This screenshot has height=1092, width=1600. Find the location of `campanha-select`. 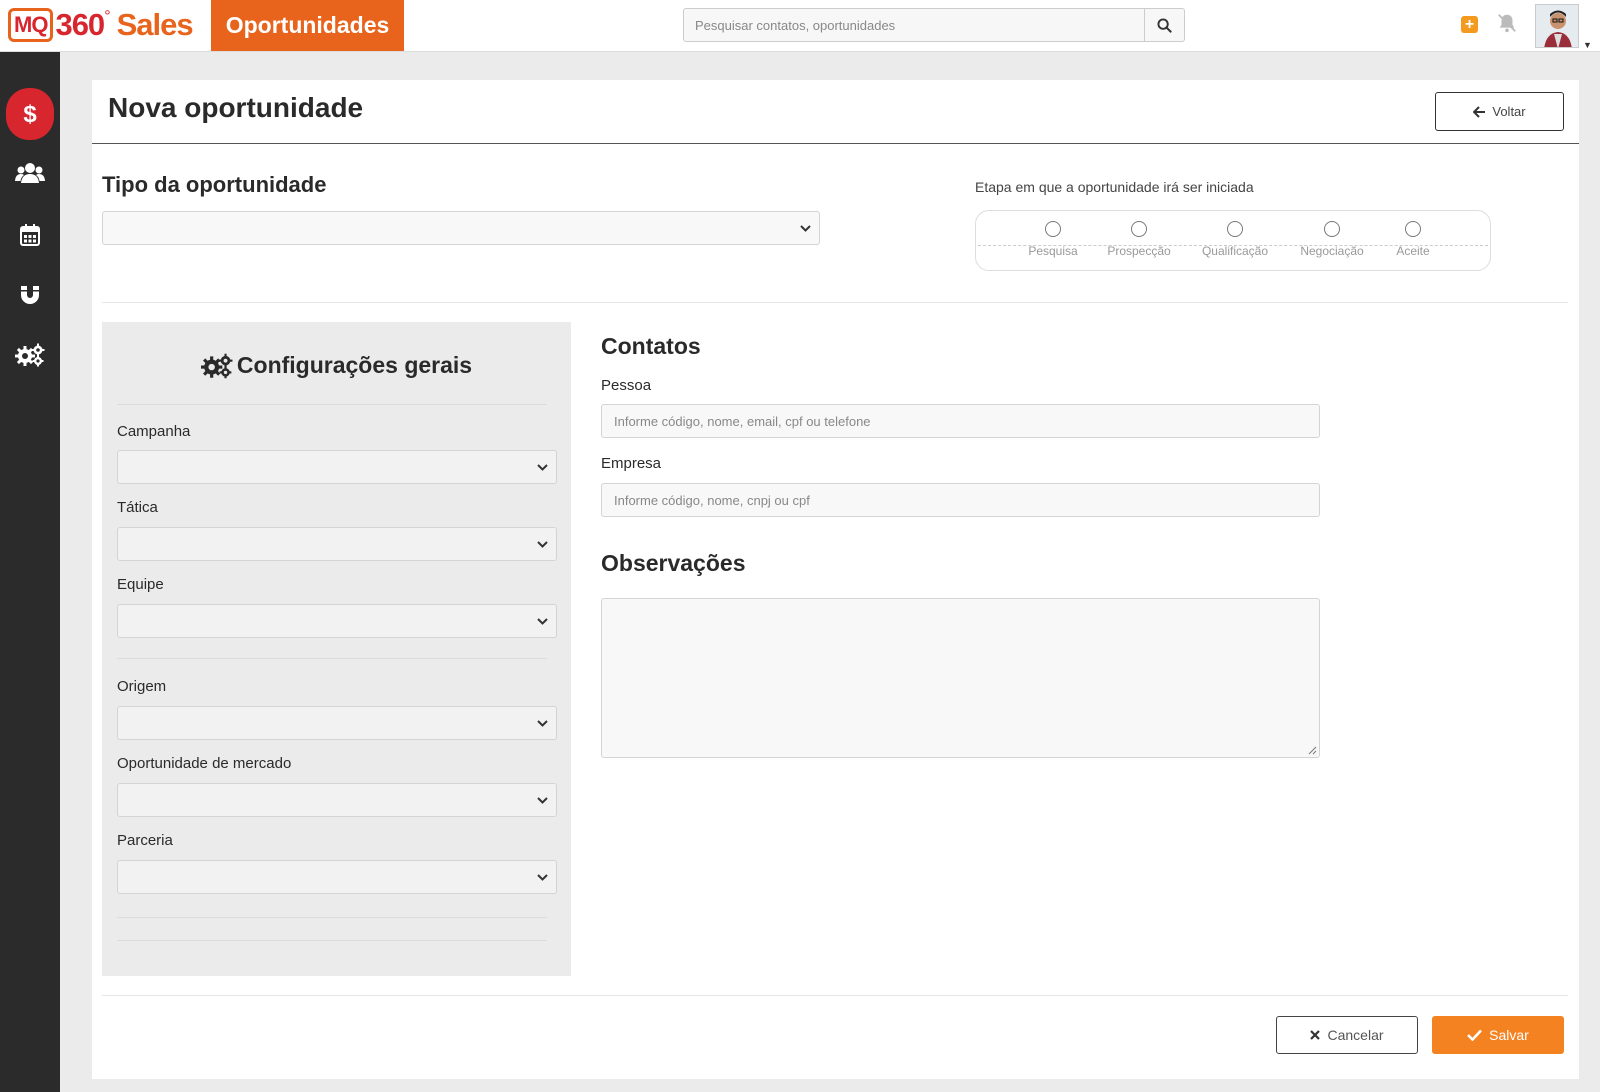

campanha-select is located at coordinates (337, 467).